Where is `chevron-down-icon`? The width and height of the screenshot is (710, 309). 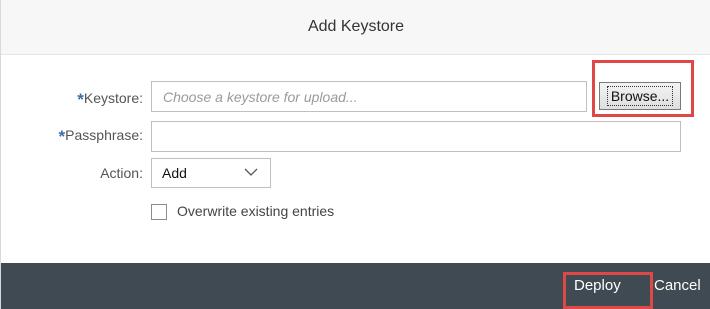 chevron-down-icon is located at coordinates (251, 172).